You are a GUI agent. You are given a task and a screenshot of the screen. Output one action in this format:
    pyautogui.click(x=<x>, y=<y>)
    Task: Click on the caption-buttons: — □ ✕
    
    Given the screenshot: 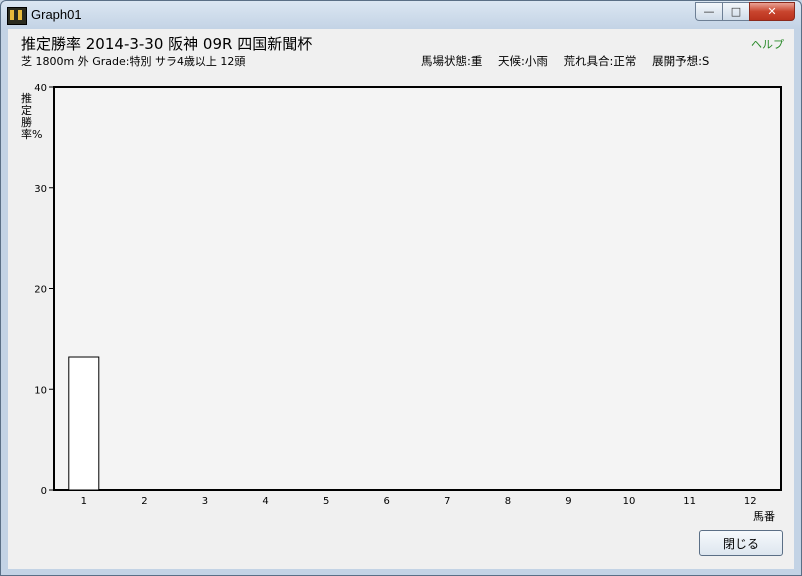 What is the action you would take?
    pyautogui.click(x=745, y=11)
    